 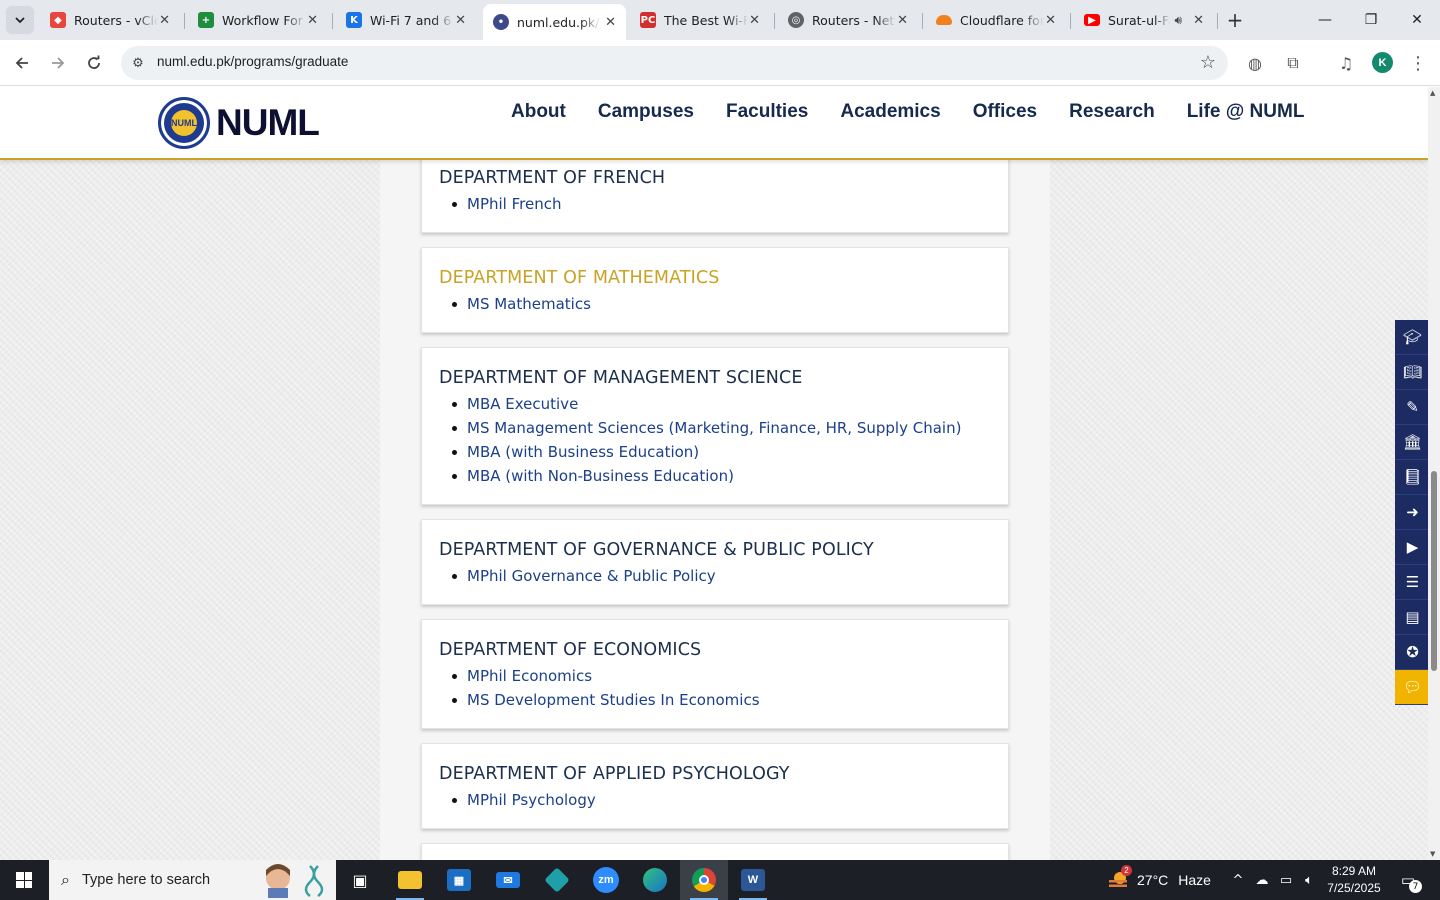 I want to click on nav-offices: Offices, so click(x=1005, y=112).